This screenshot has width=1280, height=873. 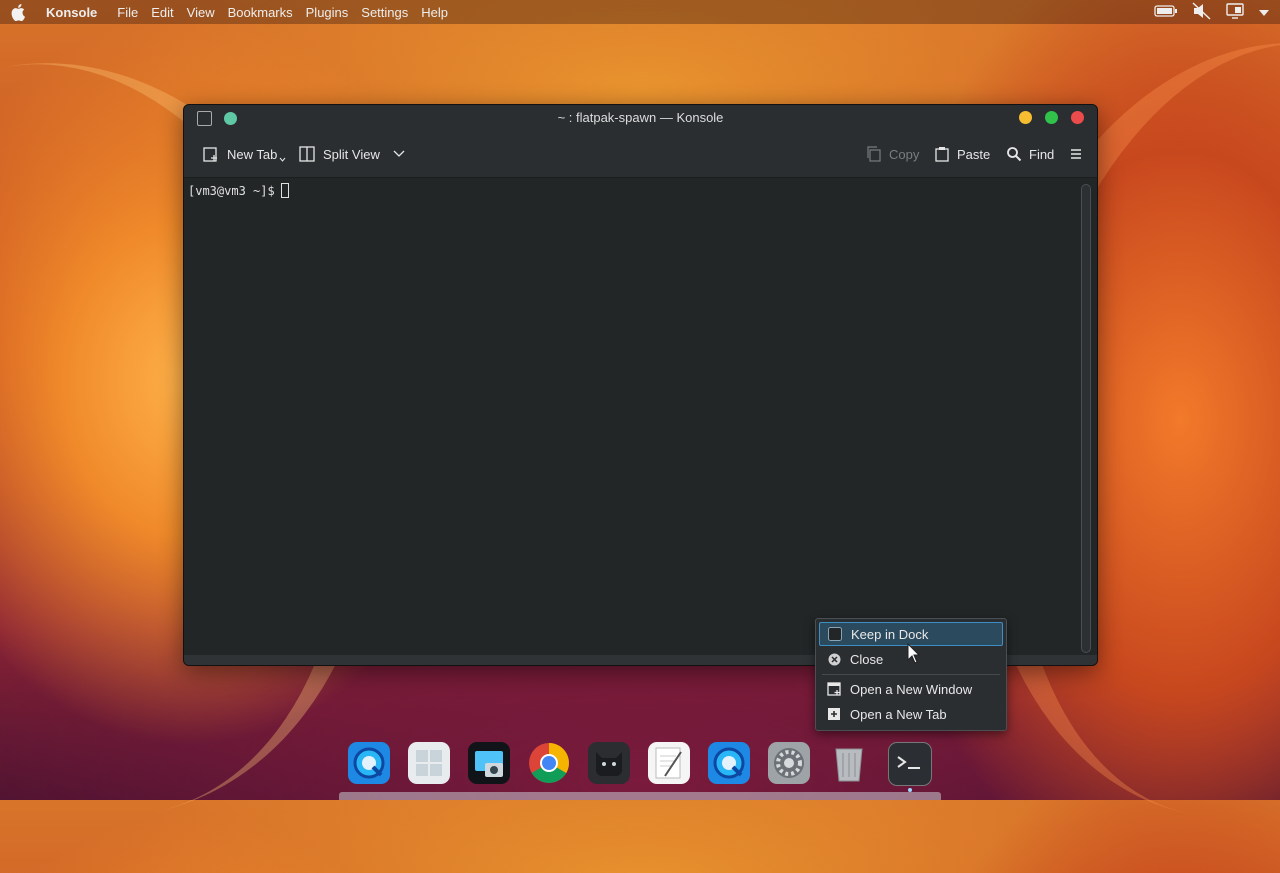 I want to click on battery-icon, so click(x=1166, y=12).